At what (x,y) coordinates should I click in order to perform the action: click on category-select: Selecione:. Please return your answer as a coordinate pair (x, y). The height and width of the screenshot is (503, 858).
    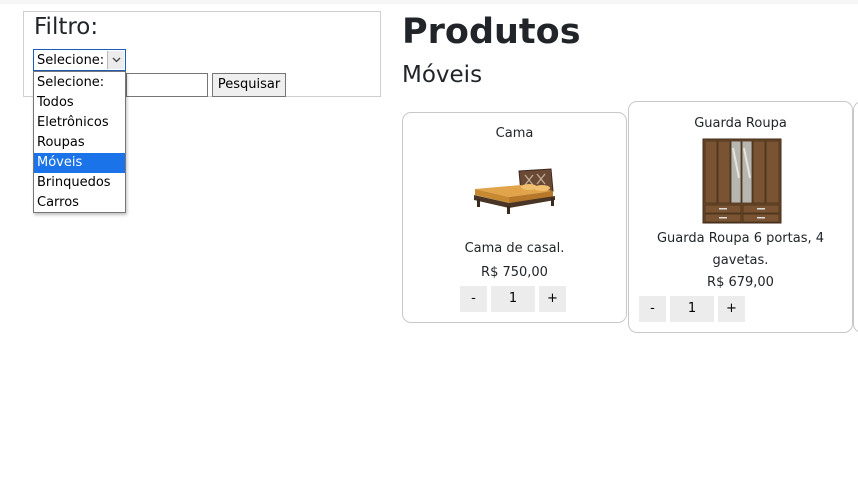
    Looking at the image, I should click on (79, 60).